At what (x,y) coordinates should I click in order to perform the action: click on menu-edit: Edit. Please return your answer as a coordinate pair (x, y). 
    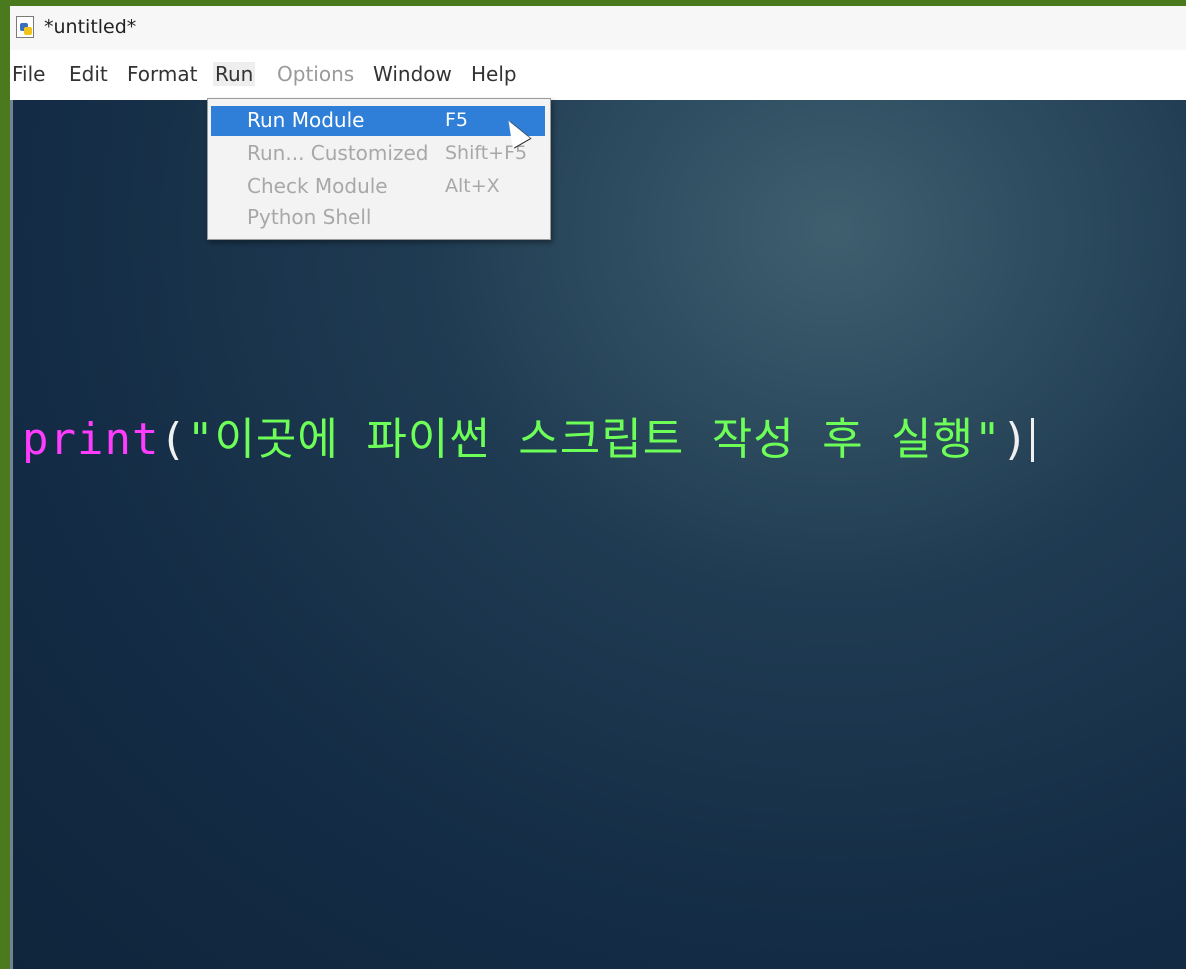
    Looking at the image, I should click on (88, 74).